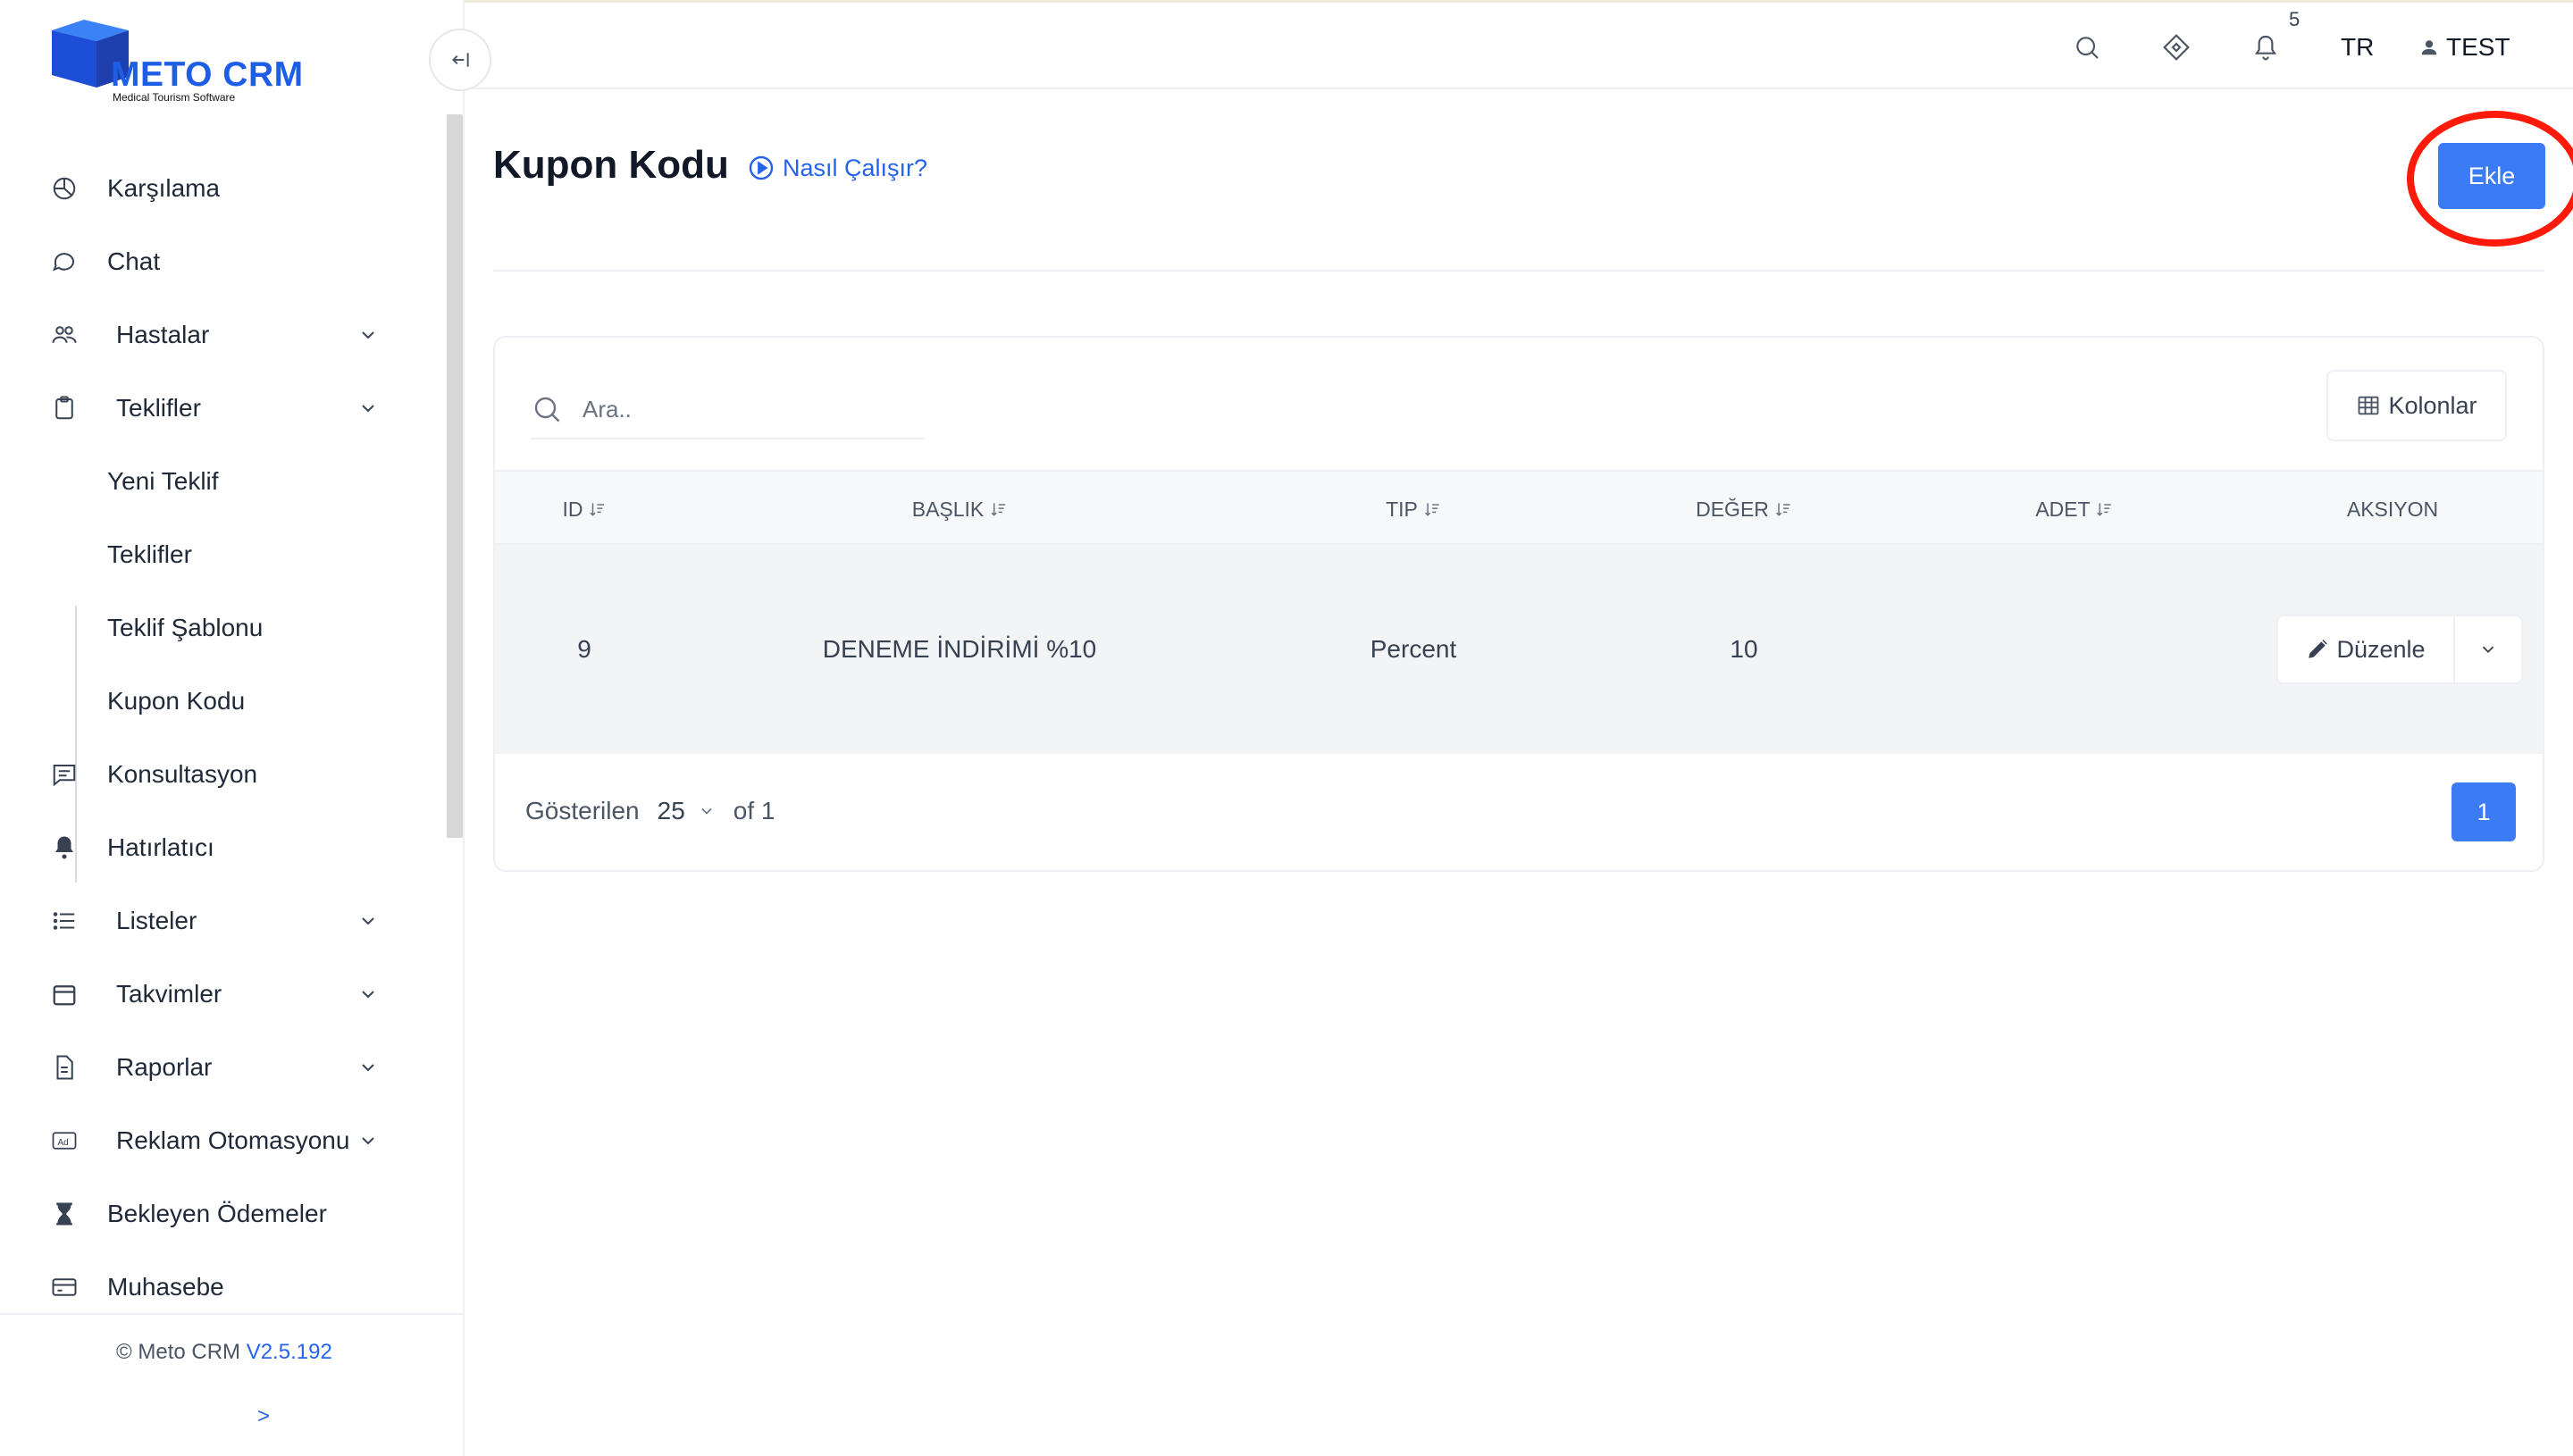 The height and width of the screenshot is (1456, 2573). What do you see at coordinates (232, 1384) in the screenshot?
I see `sidebar-footer: © Meto CRM V2.5.192 >` at bounding box center [232, 1384].